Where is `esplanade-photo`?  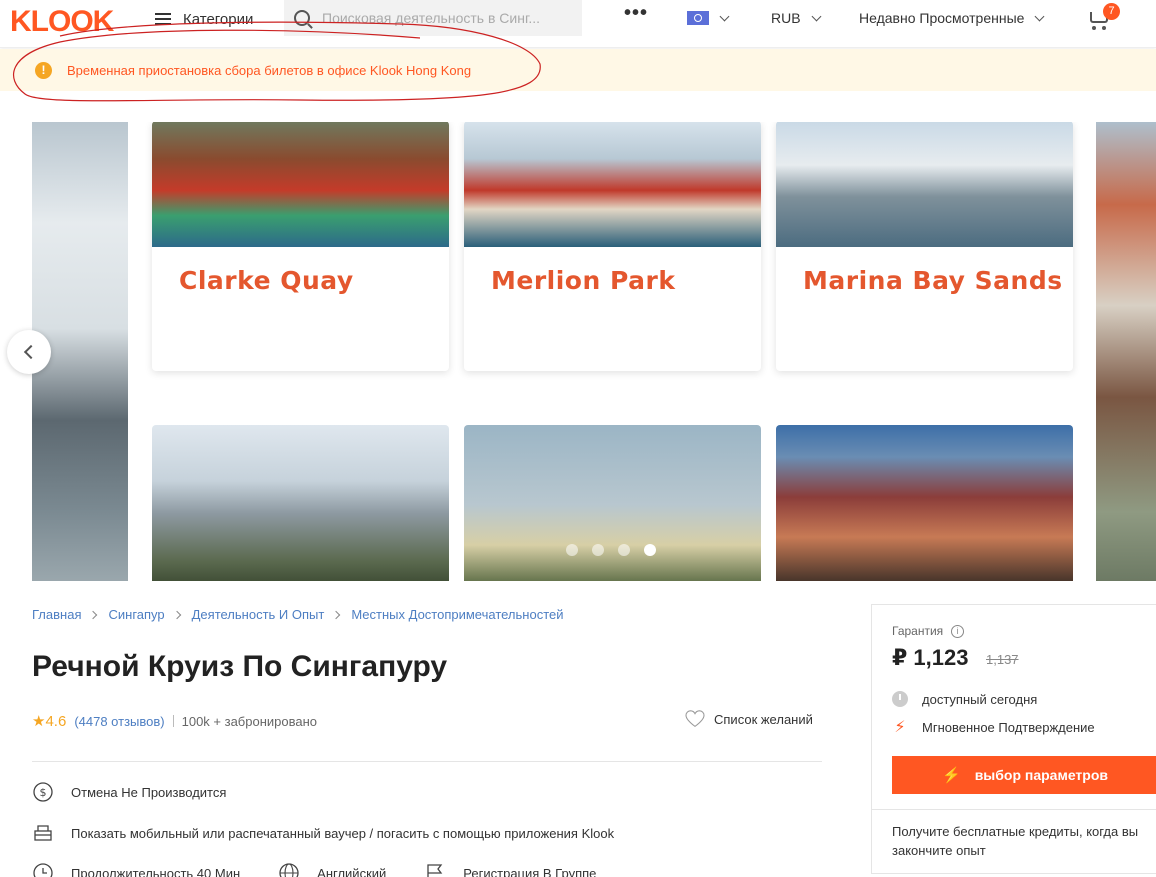 esplanade-photo is located at coordinates (300, 503).